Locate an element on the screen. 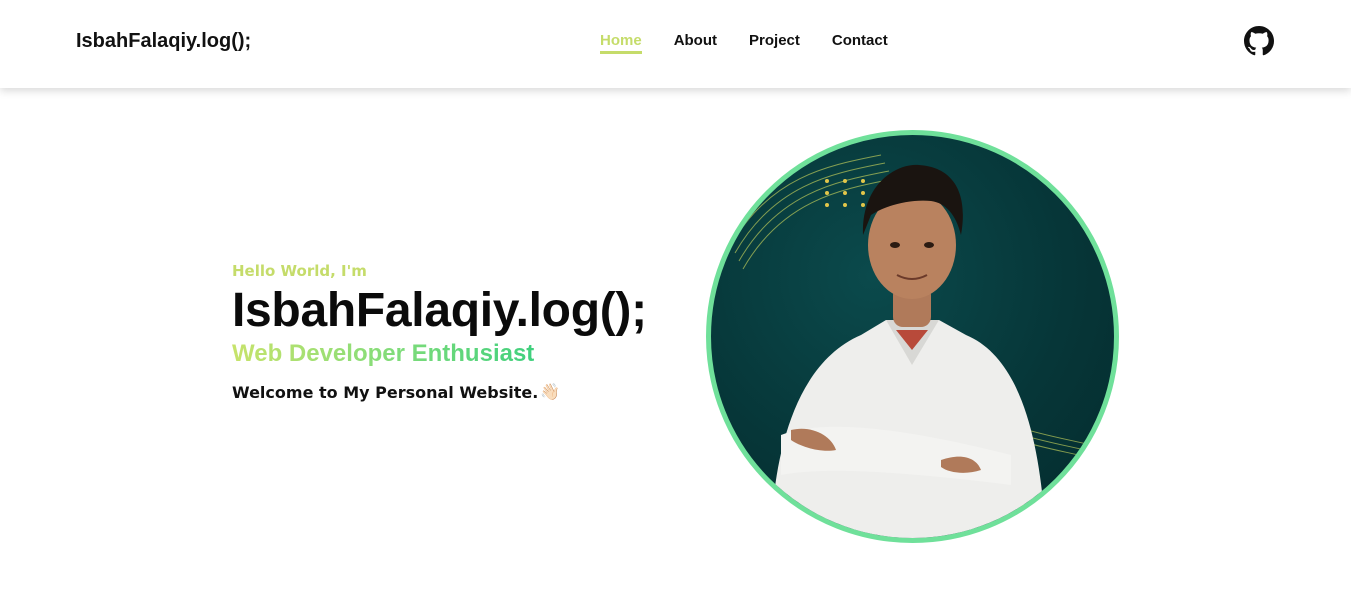 This screenshot has height=600, width=1351. welcome-row: Welcome to My Personal Website. 👋🏻 is located at coordinates (439, 392).